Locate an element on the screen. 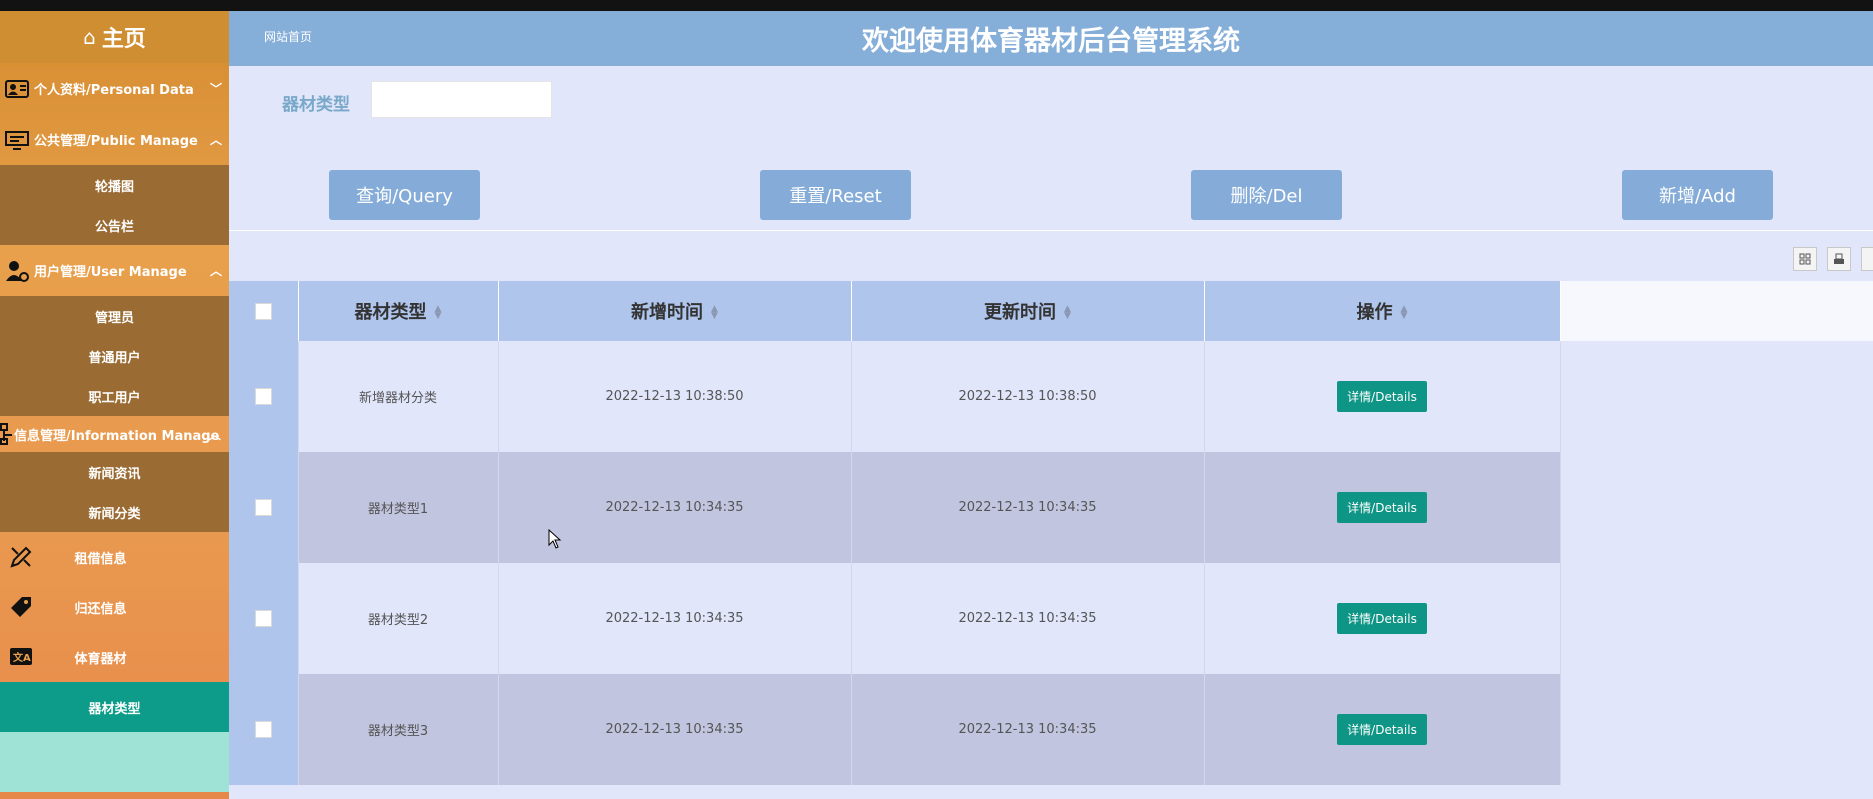  sidebar-item-label: 租借信息 is located at coordinates (100, 559).